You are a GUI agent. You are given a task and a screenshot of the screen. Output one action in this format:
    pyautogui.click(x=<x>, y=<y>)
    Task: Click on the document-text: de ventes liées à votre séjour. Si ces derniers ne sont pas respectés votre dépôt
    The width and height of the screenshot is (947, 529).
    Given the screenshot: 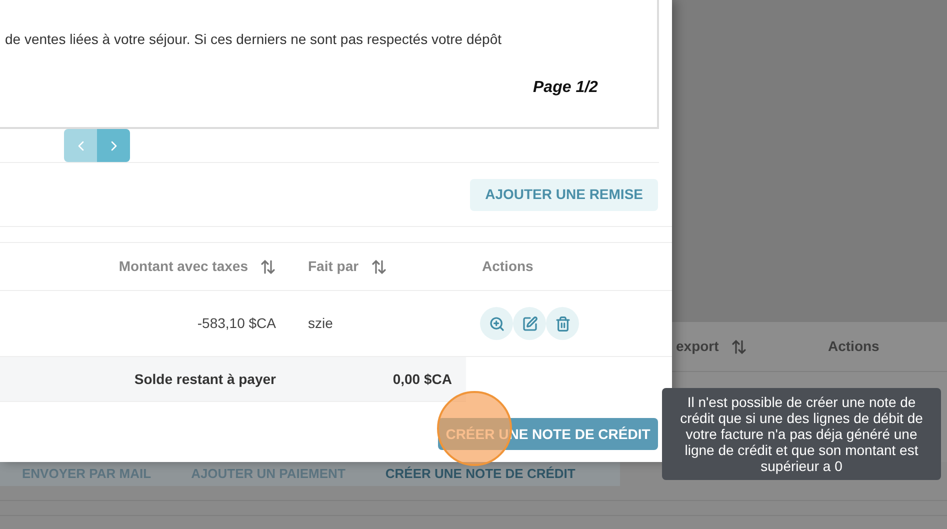 What is the action you would take?
    pyautogui.click(x=254, y=39)
    